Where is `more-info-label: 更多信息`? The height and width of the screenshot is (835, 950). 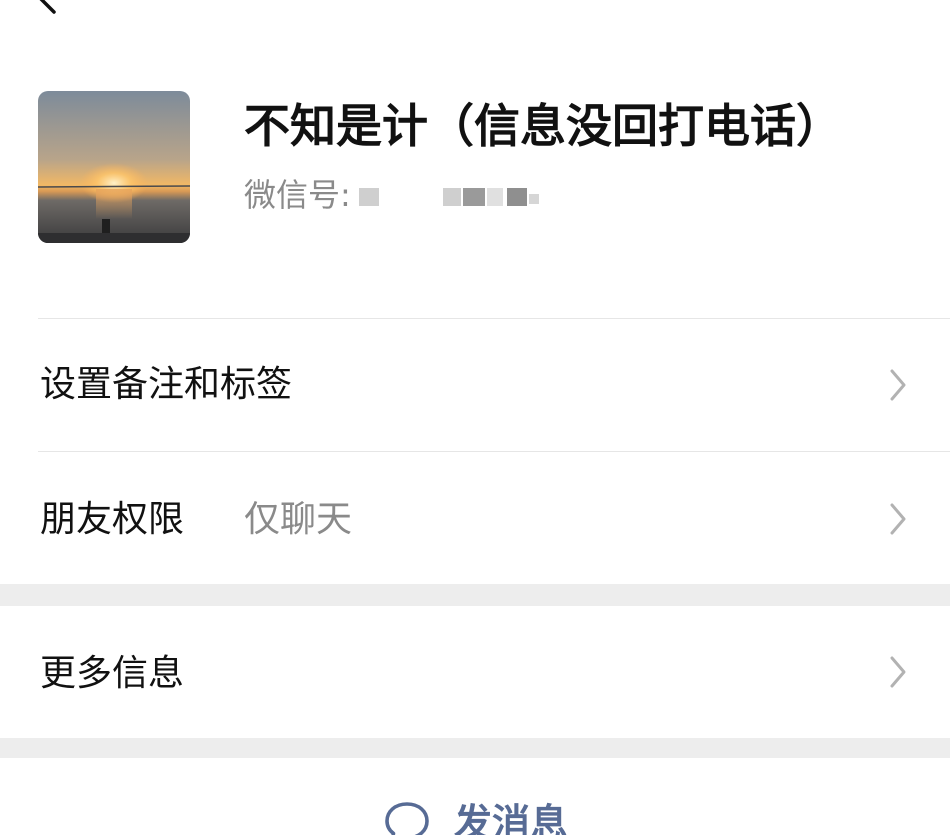 more-info-label: 更多信息 is located at coordinates (112, 673).